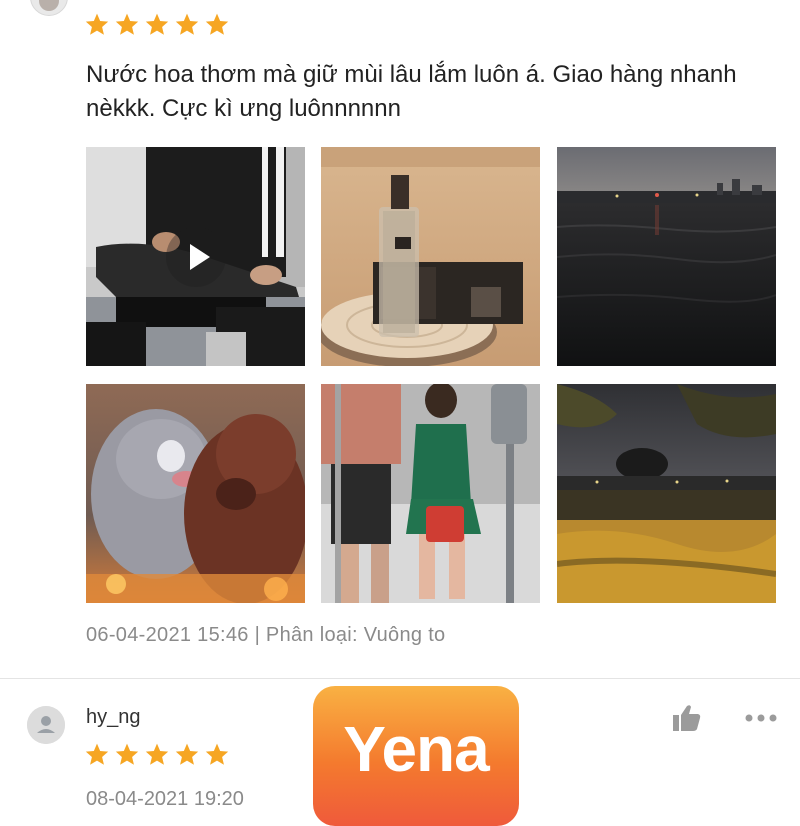 This screenshot has height=826, width=800. What do you see at coordinates (400, 678) in the screenshot?
I see `review-divider` at bounding box center [400, 678].